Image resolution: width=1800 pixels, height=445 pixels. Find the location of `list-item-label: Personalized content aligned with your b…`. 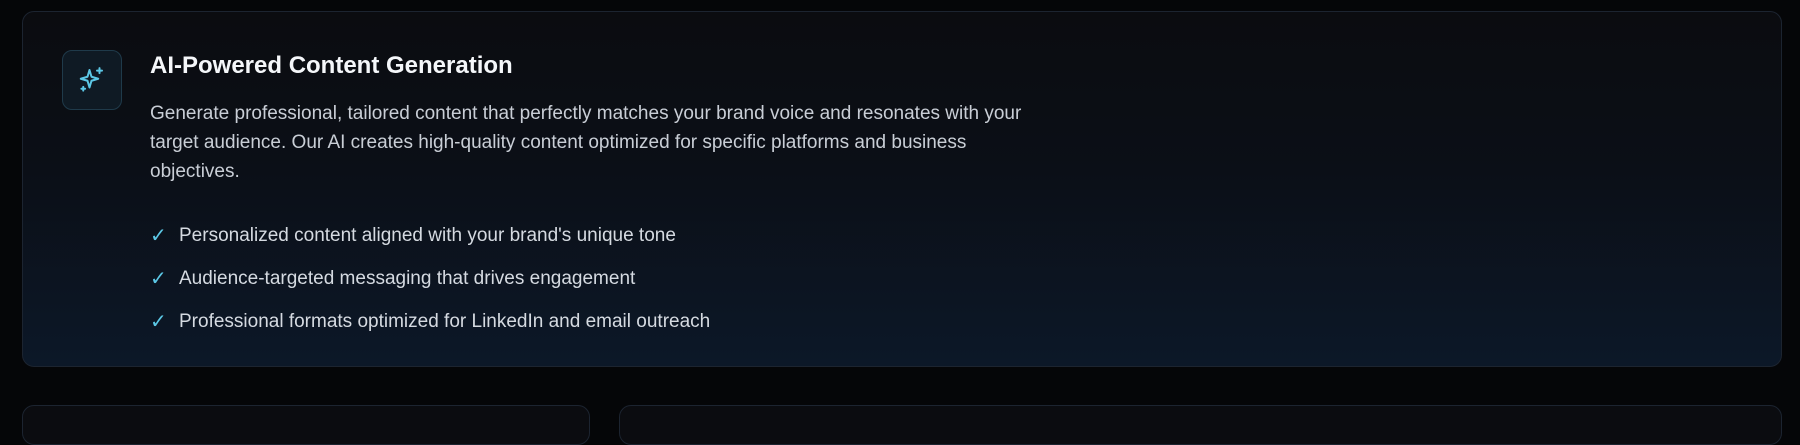

list-item-label: Personalized content aligned with your b… is located at coordinates (427, 235).